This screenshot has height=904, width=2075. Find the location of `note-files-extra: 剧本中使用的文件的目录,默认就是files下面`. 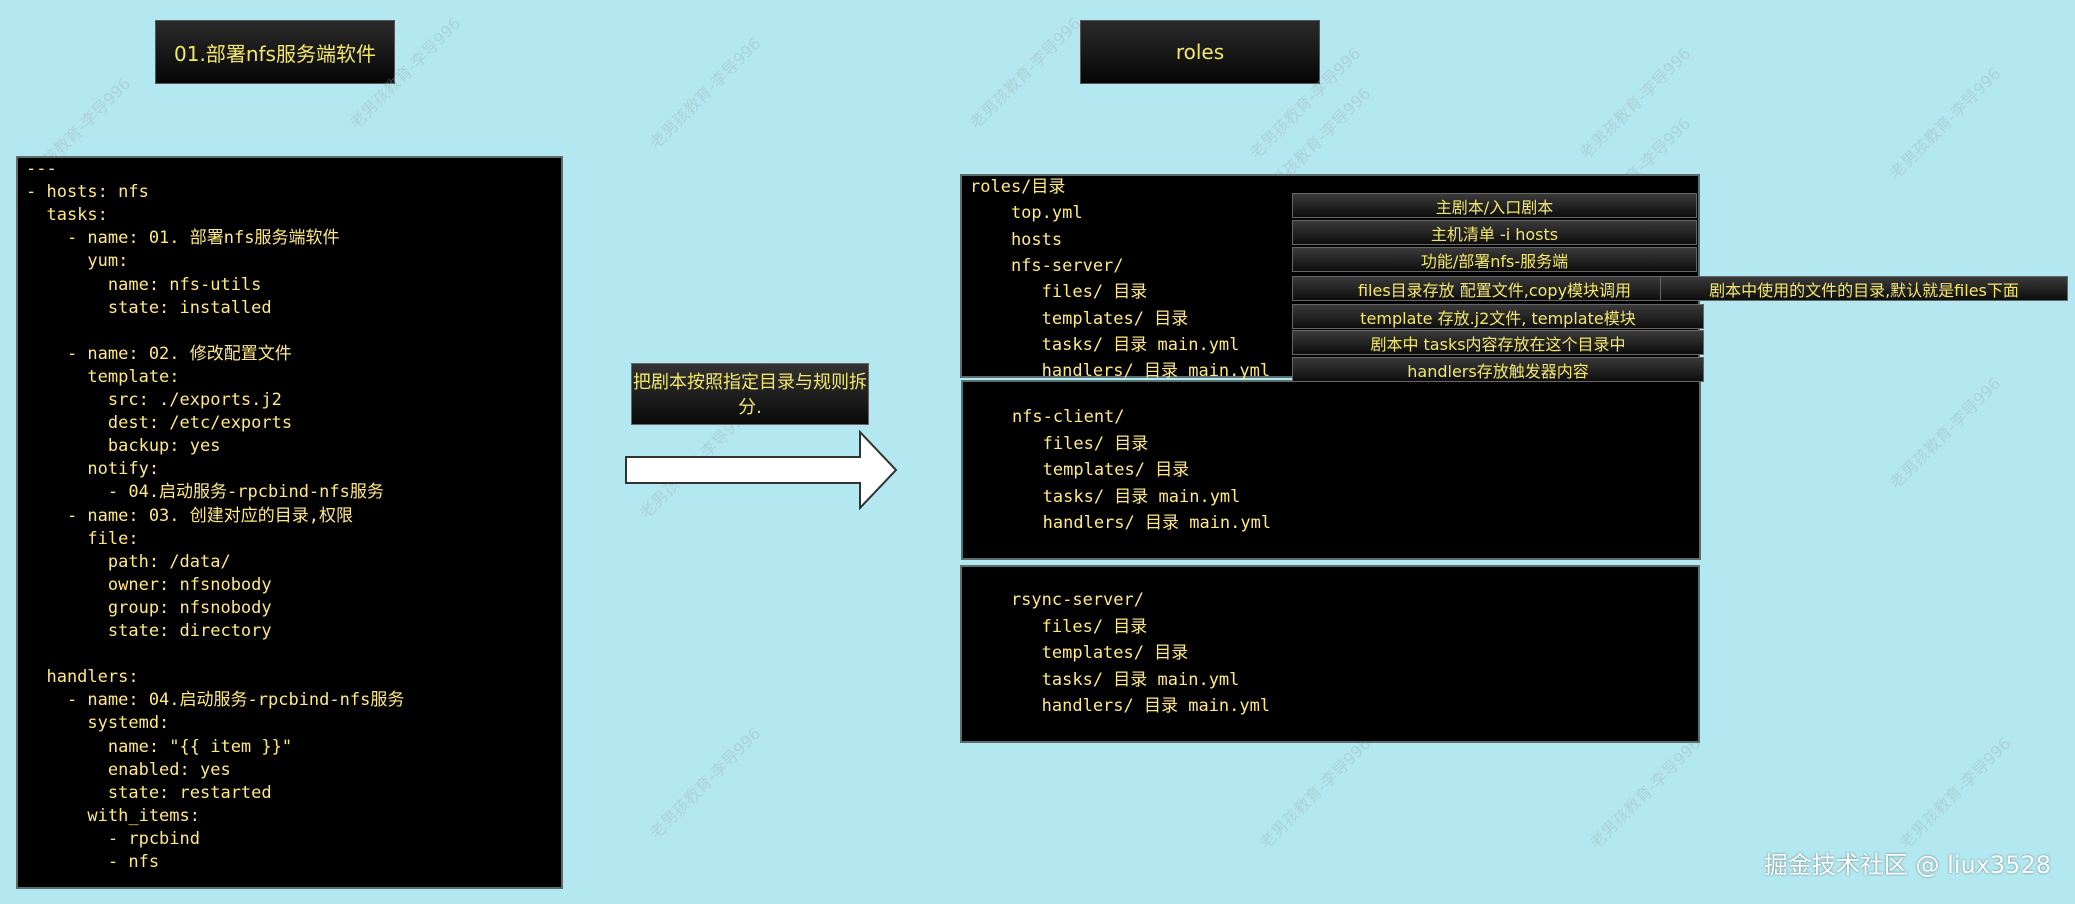

note-files-extra: 剧本中使用的文件的目录,默认就是files下面 is located at coordinates (1864, 288).